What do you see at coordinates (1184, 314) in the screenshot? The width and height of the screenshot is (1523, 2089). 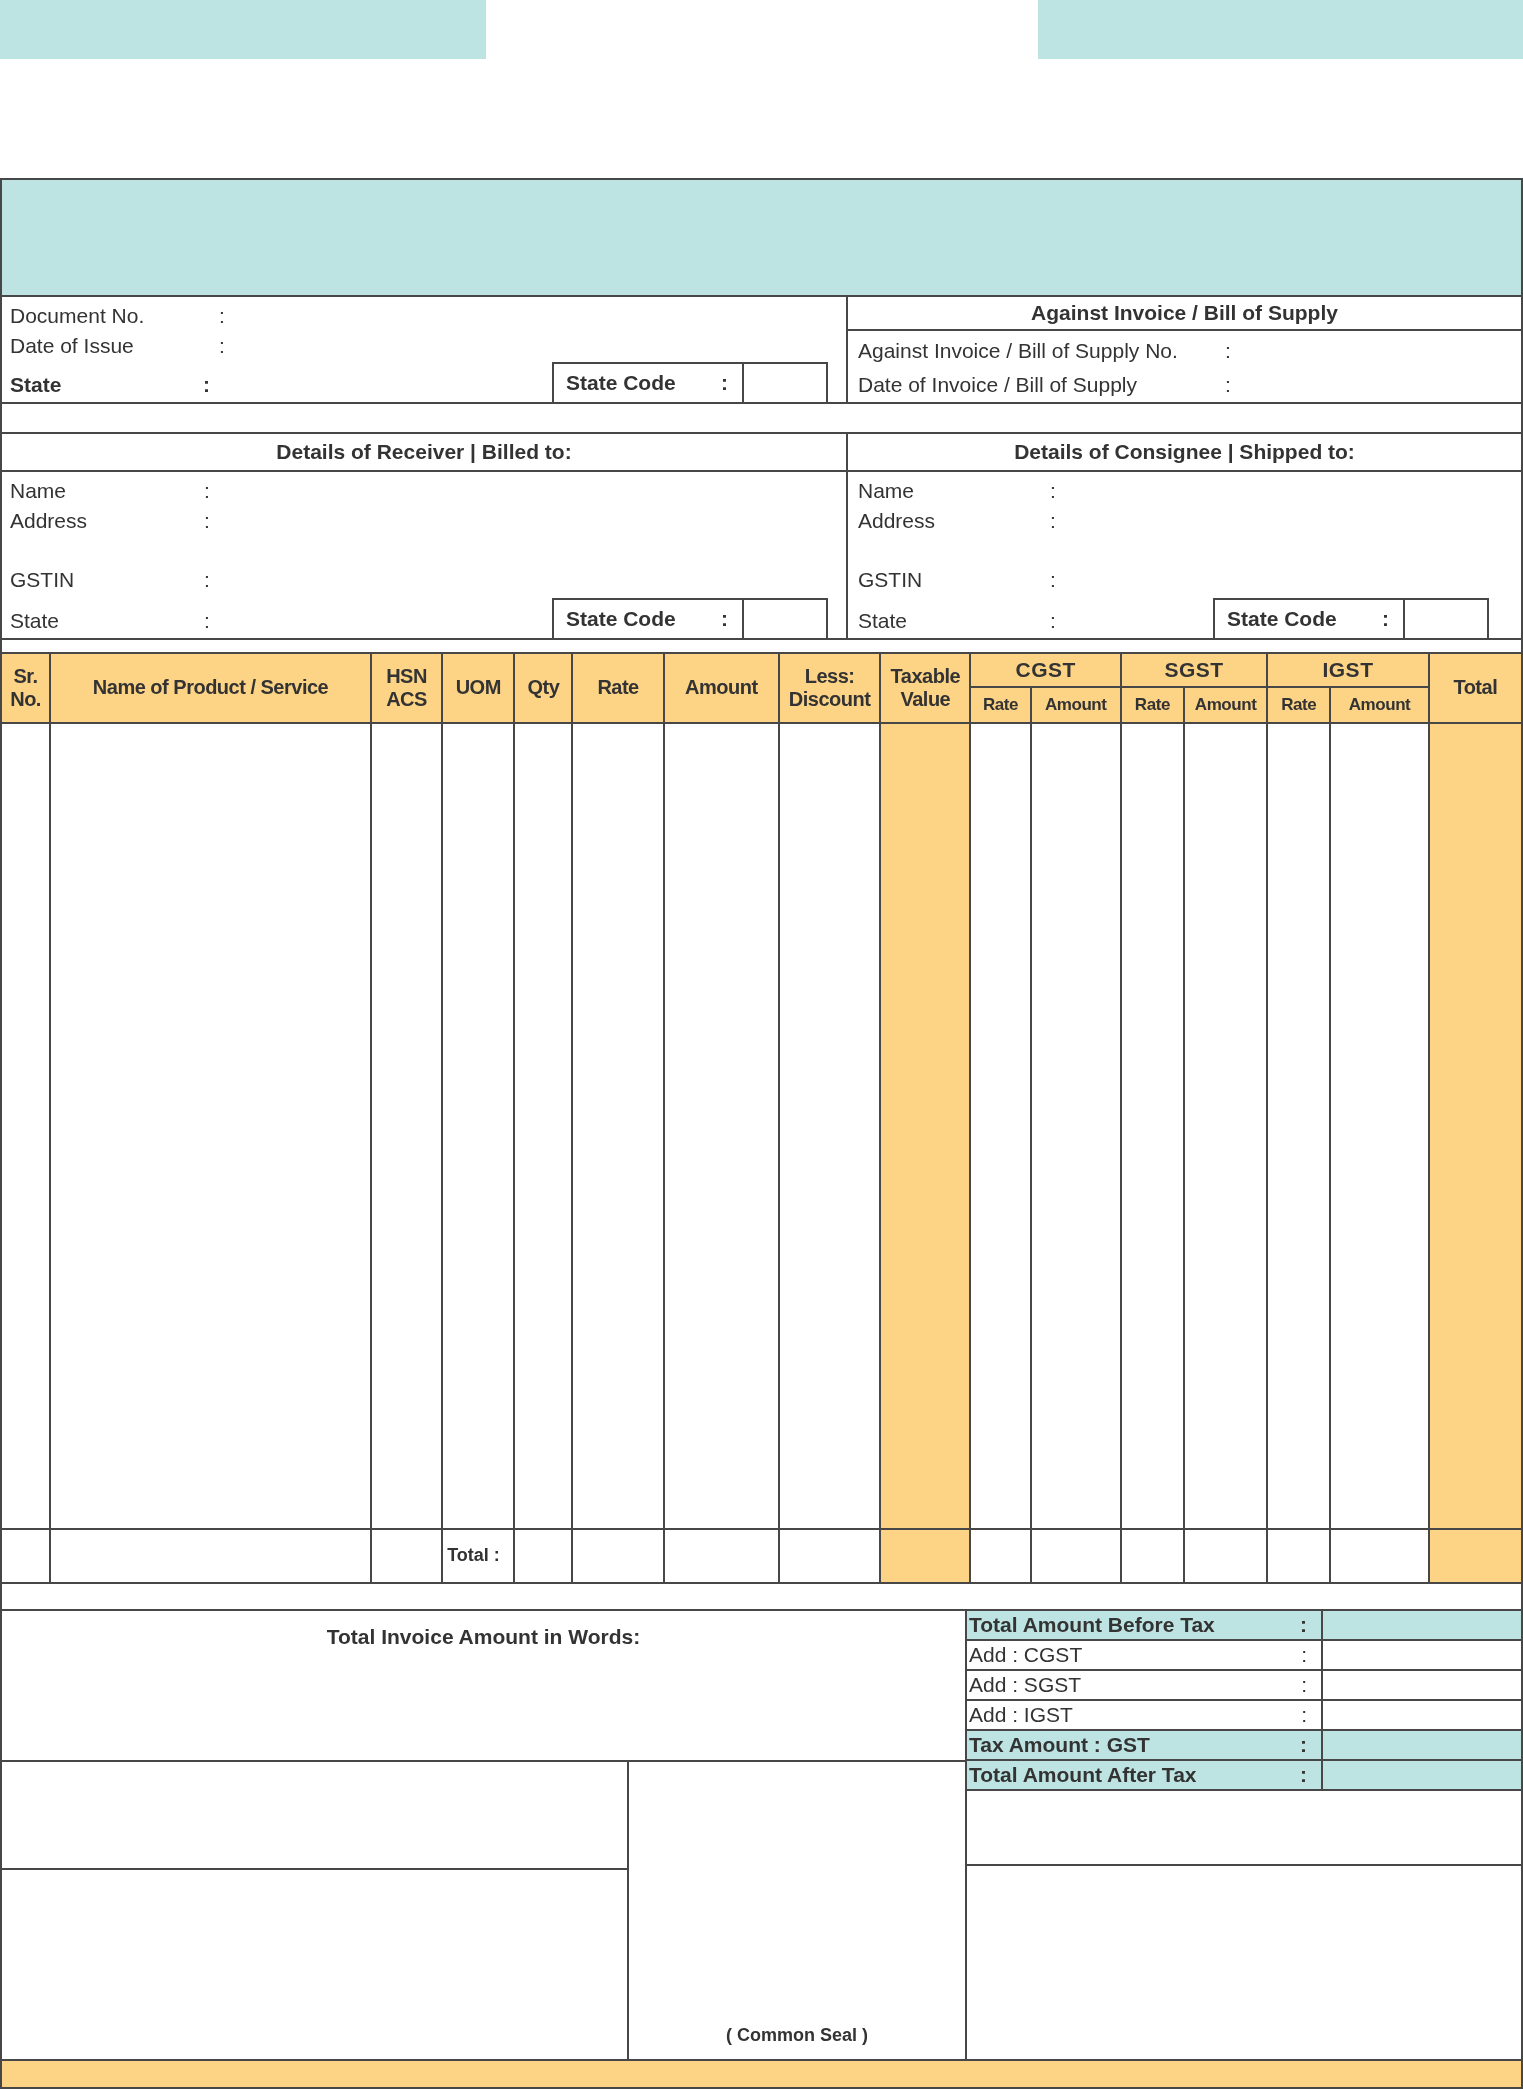 I see `section-title: Against Invoice / Bill of Supply` at bounding box center [1184, 314].